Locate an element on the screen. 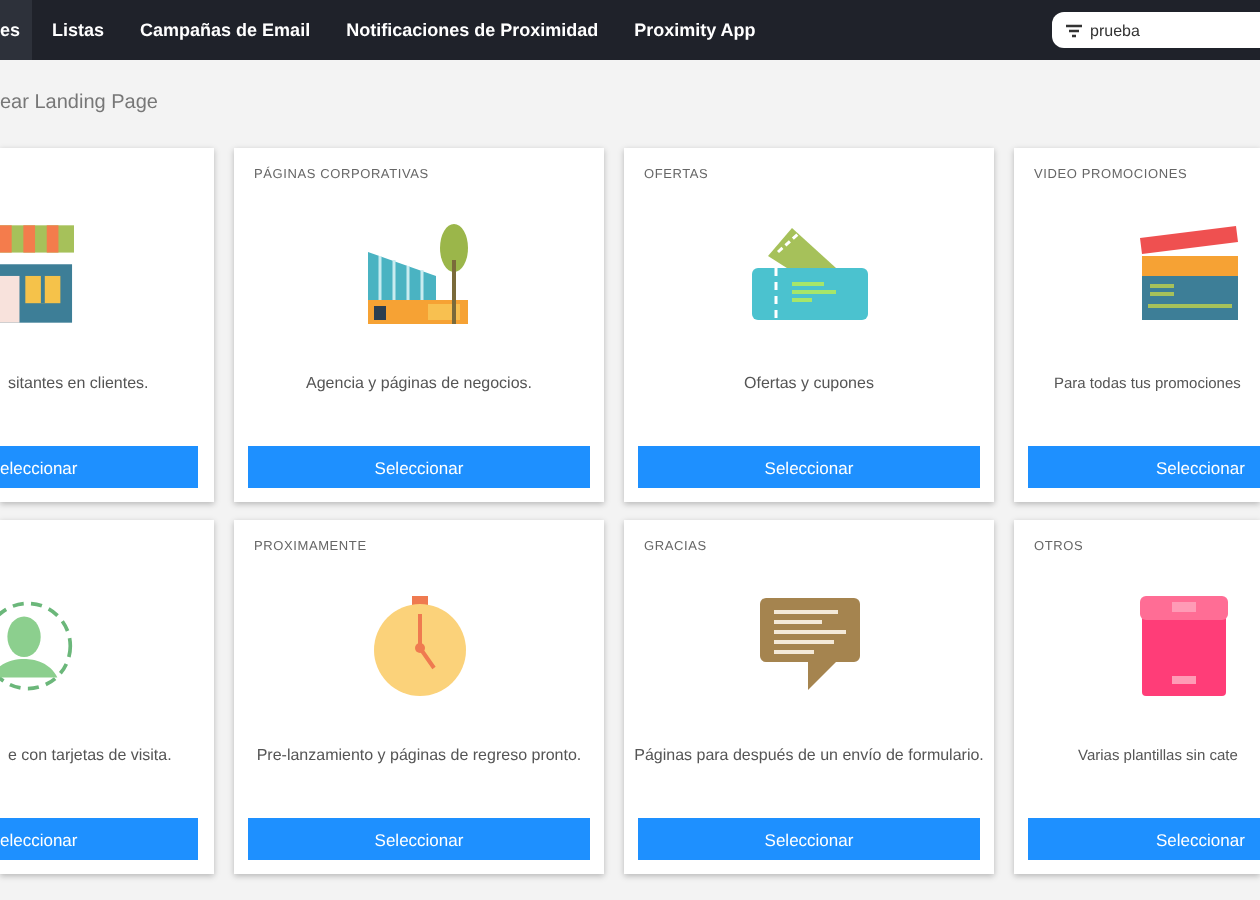 The height and width of the screenshot is (900, 1260). box-icon is located at coordinates (1184, 646).